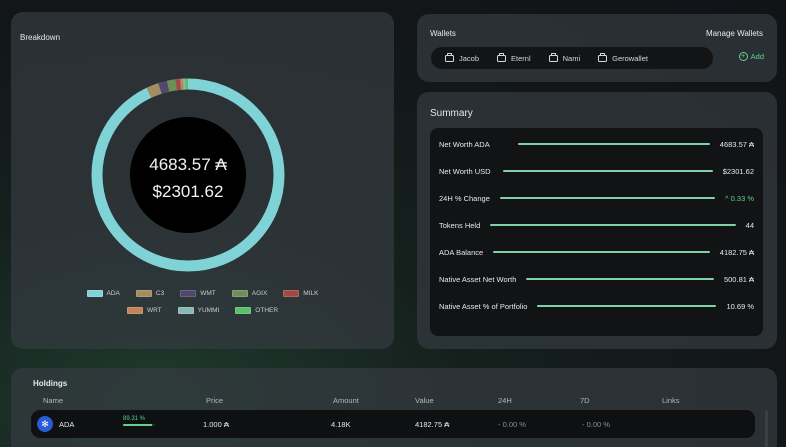 The width and height of the screenshot is (786, 447). Describe the element at coordinates (214, 400) in the screenshot. I see `column-header-price: Price` at that location.